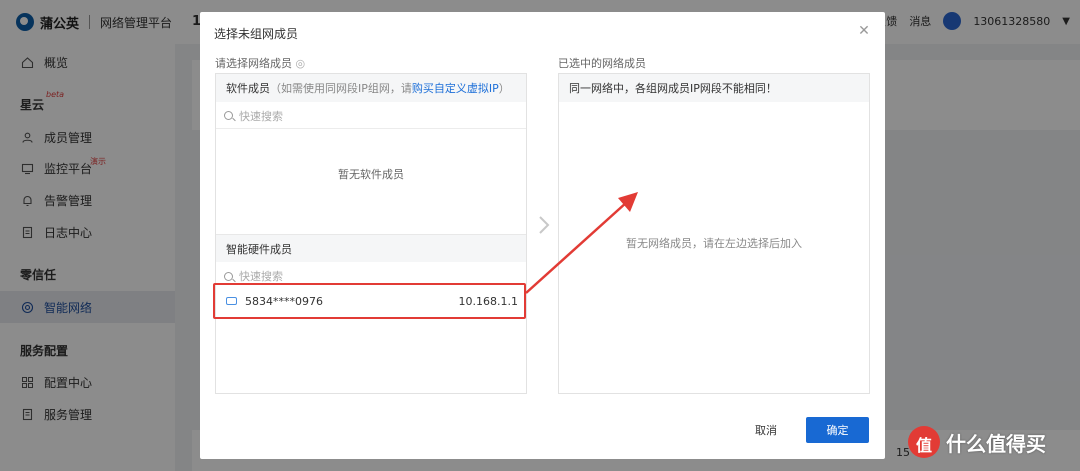  Describe the element at coordinates (455, 88) in the screenshot. I see `buy-custom-ip-link: 购买自定义虚拟IP` at that location.